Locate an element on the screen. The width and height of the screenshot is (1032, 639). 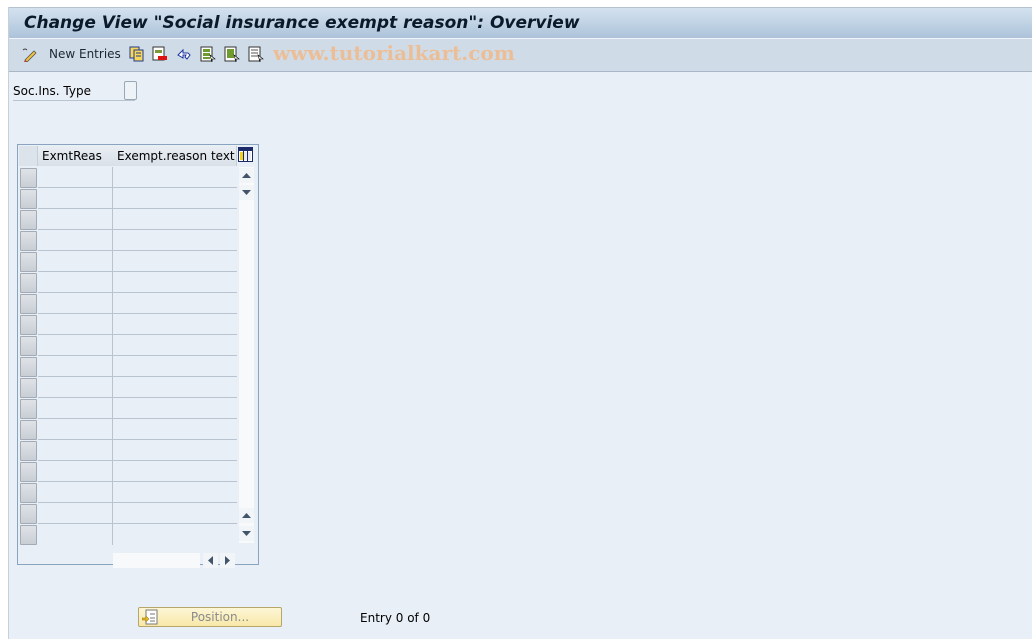
table-rows is located at coordinates (128, 356).